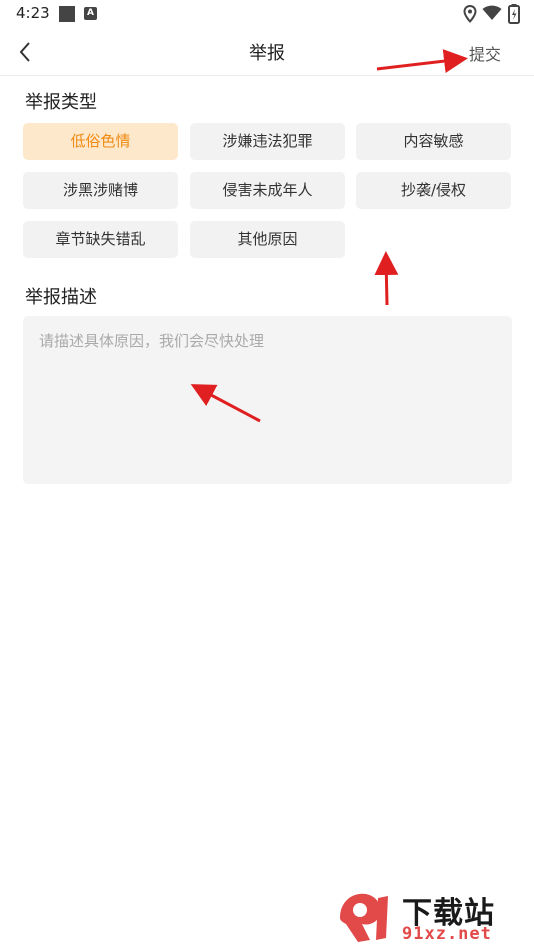 Image resolution: width=534 pixels, height=950 pixels. What do you see at coordinates (33, 13) in the screenshot?
I see `status-time: 4:23` at bounding box center [33, 13].